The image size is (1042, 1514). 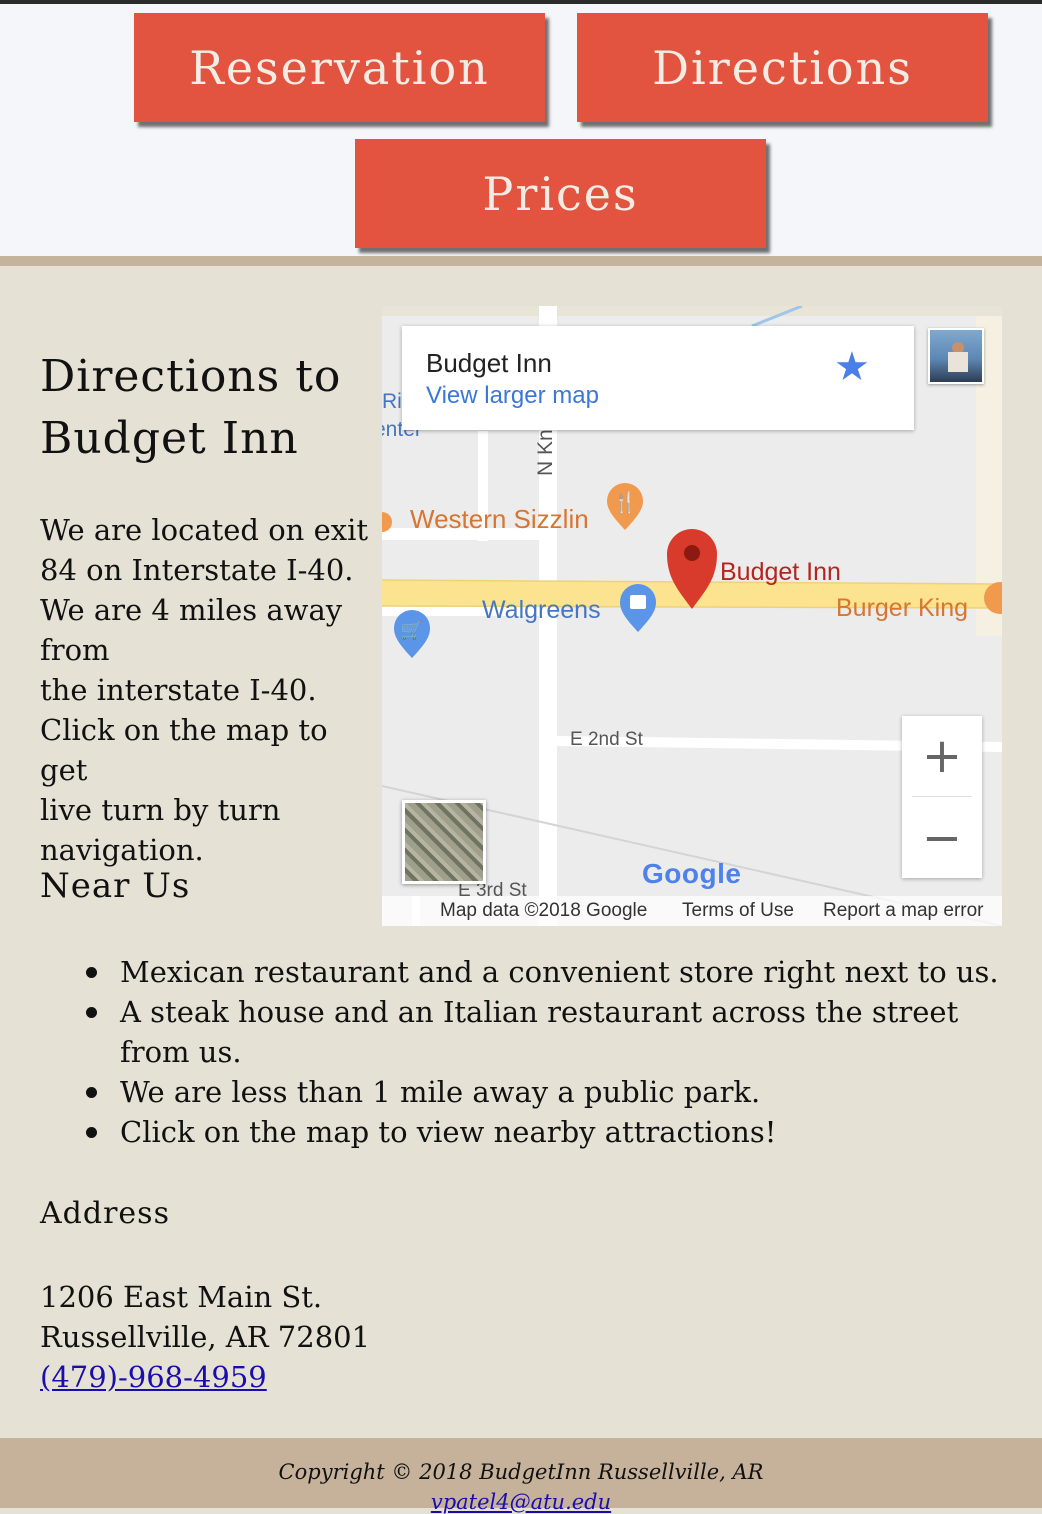 I want to click on map-label-burger-king: Burger King, so click(x=902, y=608).